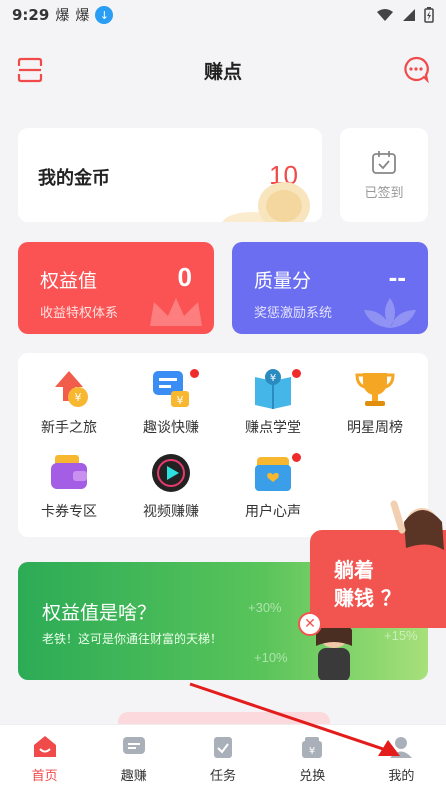 The height and width of the screenshot is (793, 446). I want to click on chat-icon, so click(133, 745).